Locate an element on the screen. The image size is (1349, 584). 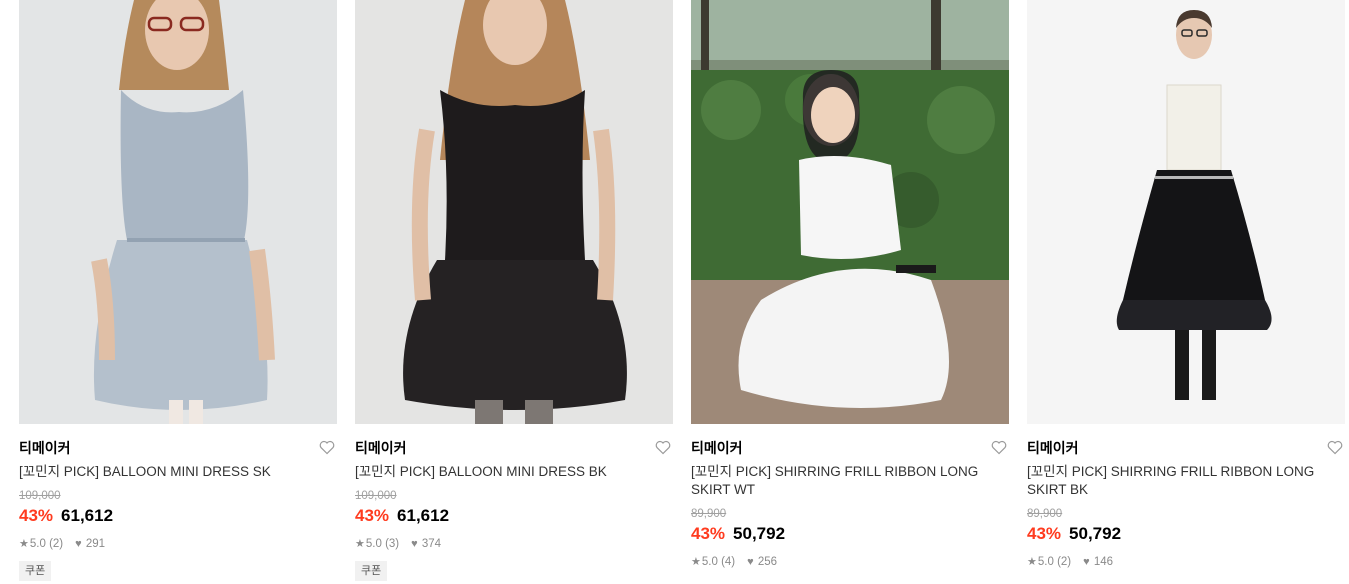
review-count: (4) is located at coordinates (728, 562).